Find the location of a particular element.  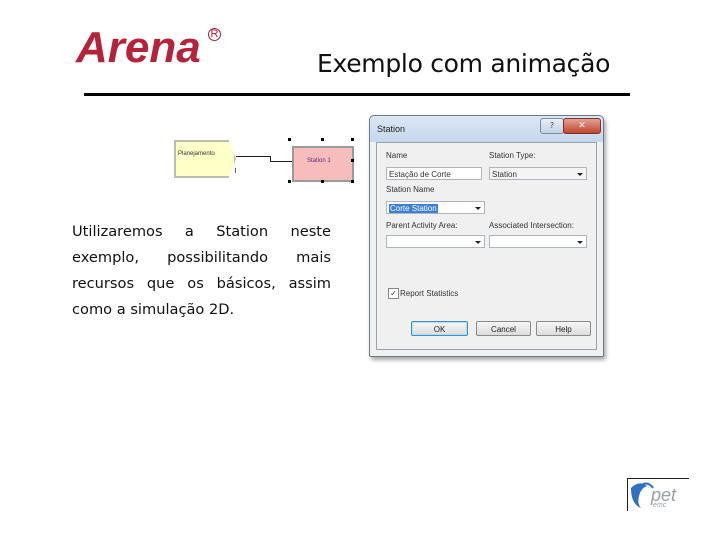

registered-icon: R is located at coordinates (214, 34).